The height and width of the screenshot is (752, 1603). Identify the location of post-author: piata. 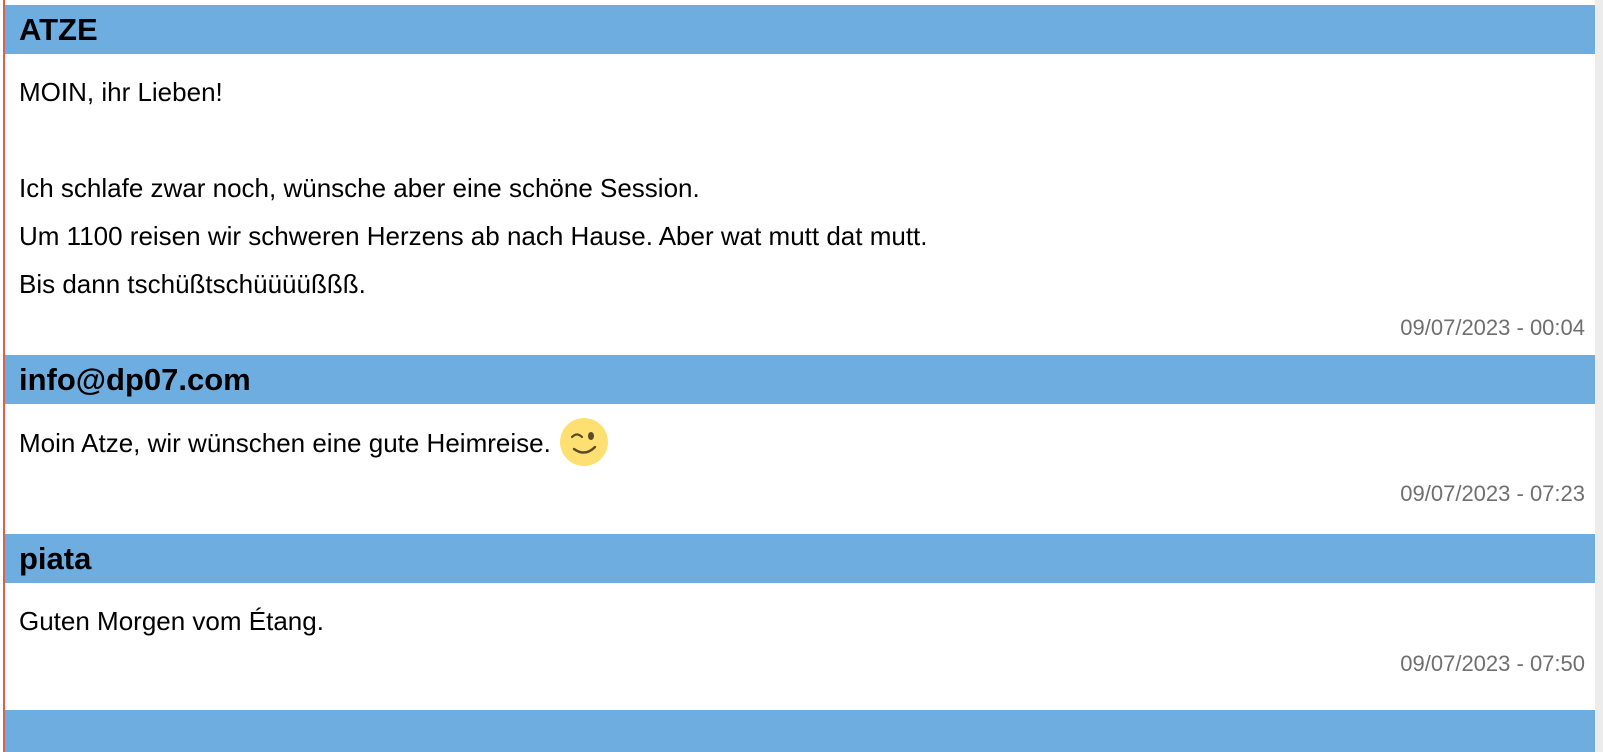
(802, 558).